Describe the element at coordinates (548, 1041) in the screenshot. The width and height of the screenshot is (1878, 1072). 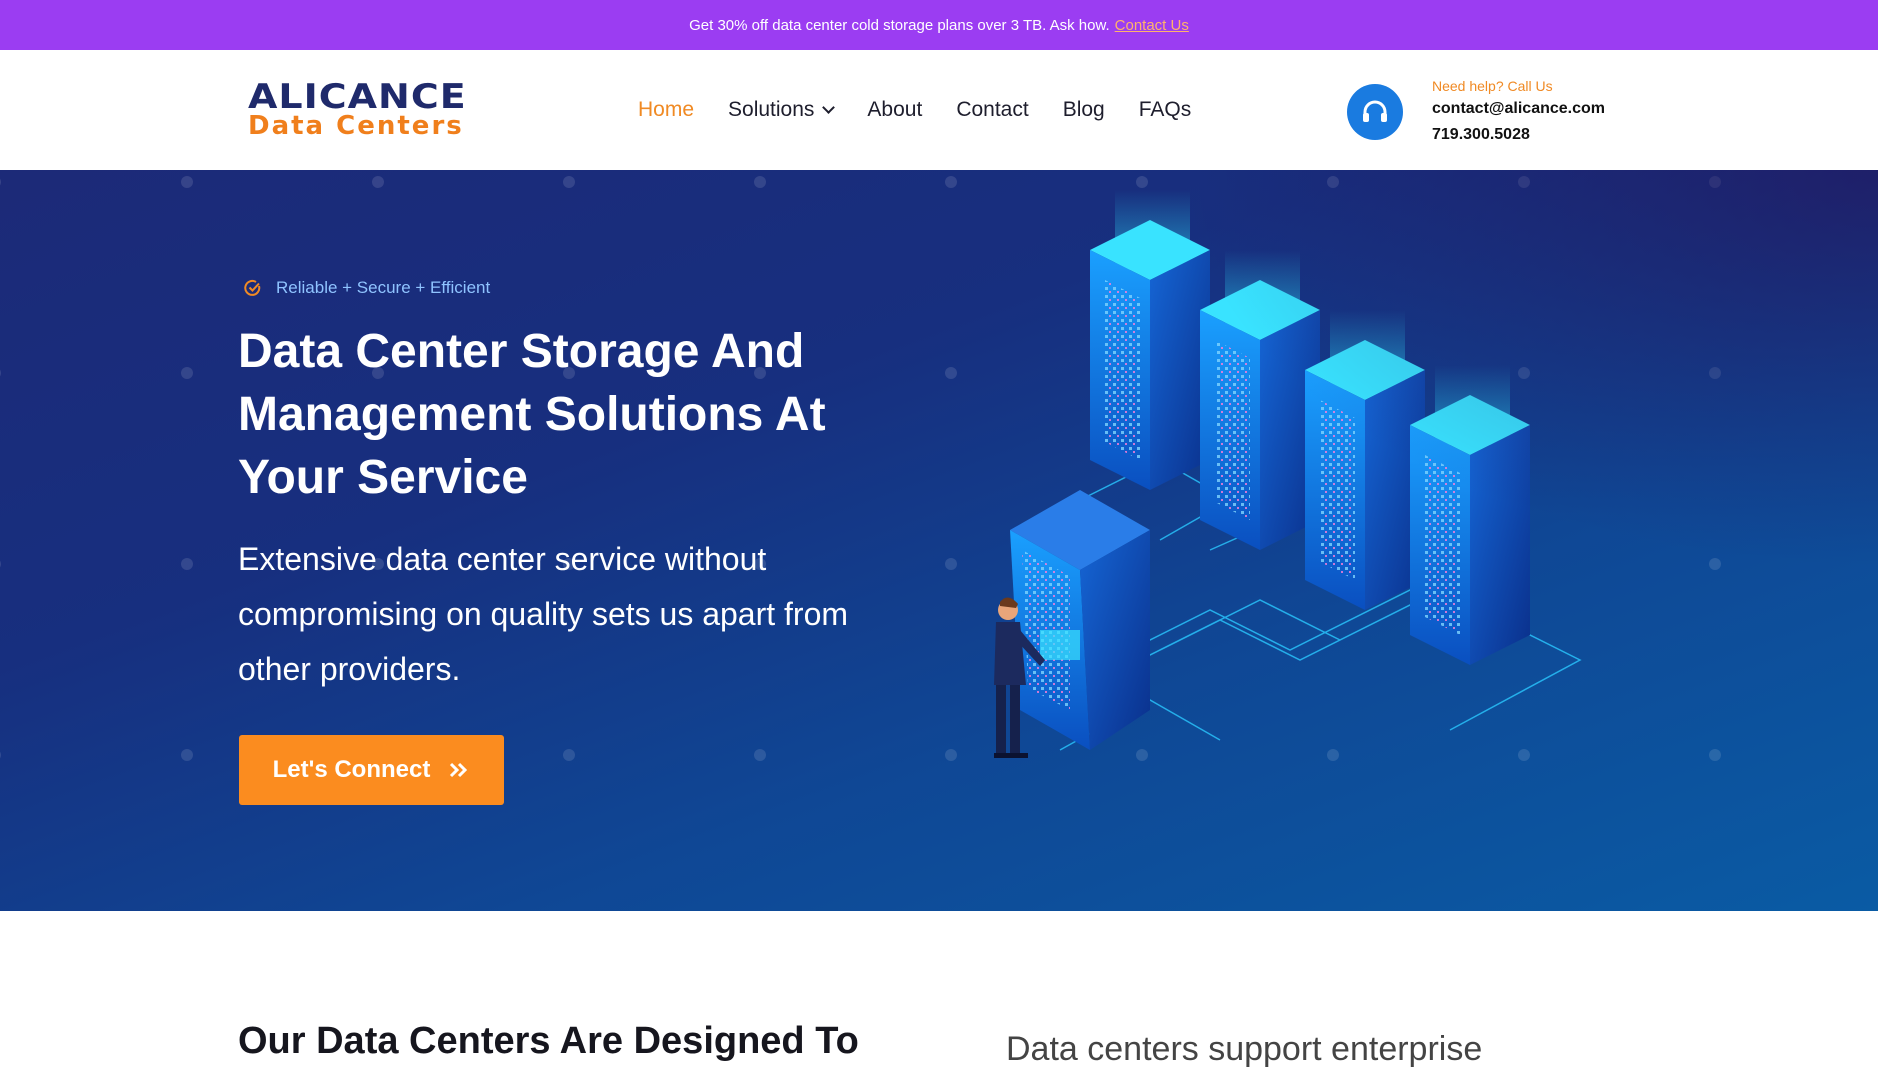
I see `section-heading: Our Data Centers Are Designed To` at that location.